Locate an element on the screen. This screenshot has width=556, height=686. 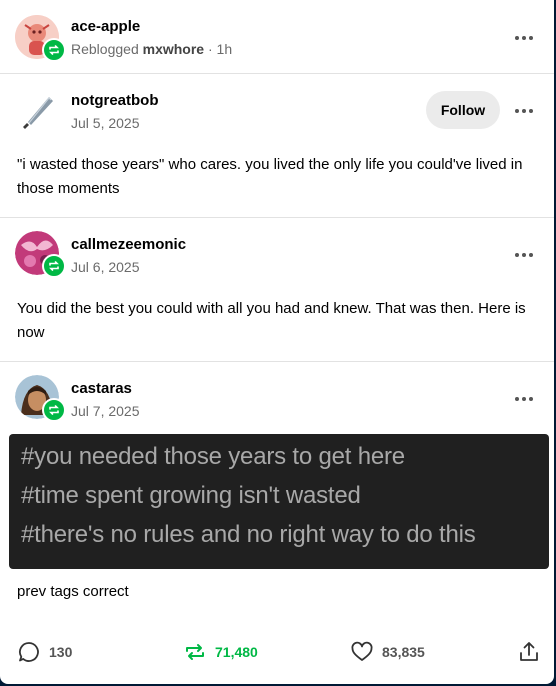
tag-line: #you needed those years to get here is located at coordinates (213, 456).